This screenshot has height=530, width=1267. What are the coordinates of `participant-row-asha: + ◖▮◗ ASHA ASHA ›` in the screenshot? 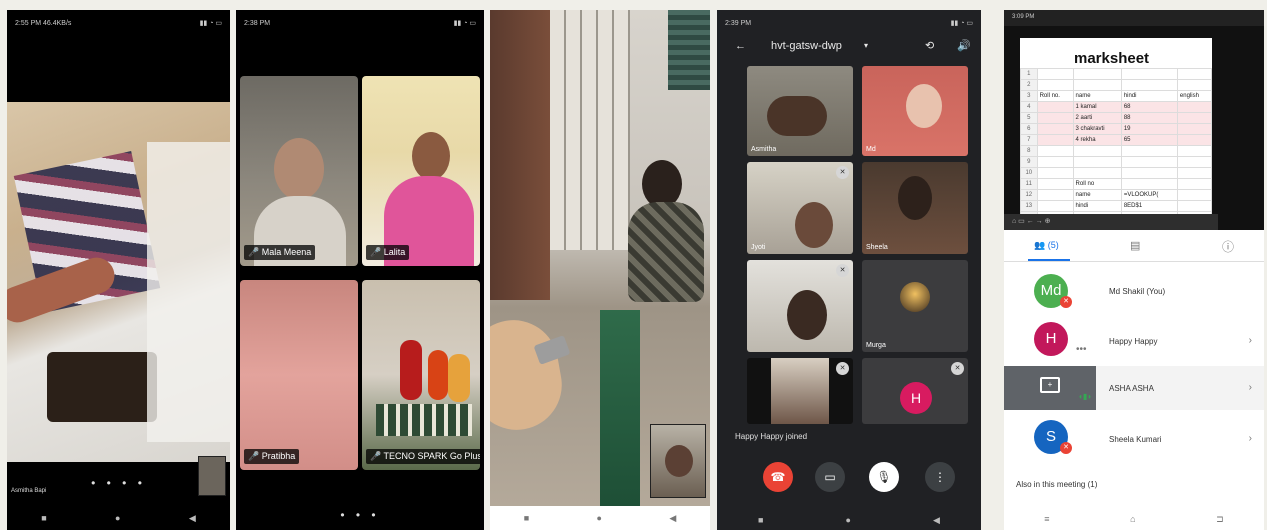 It's located at (1134, 388).